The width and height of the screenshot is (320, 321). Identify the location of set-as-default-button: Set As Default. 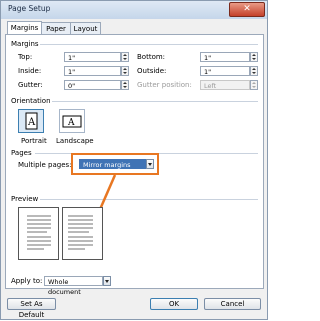
(31, 308).